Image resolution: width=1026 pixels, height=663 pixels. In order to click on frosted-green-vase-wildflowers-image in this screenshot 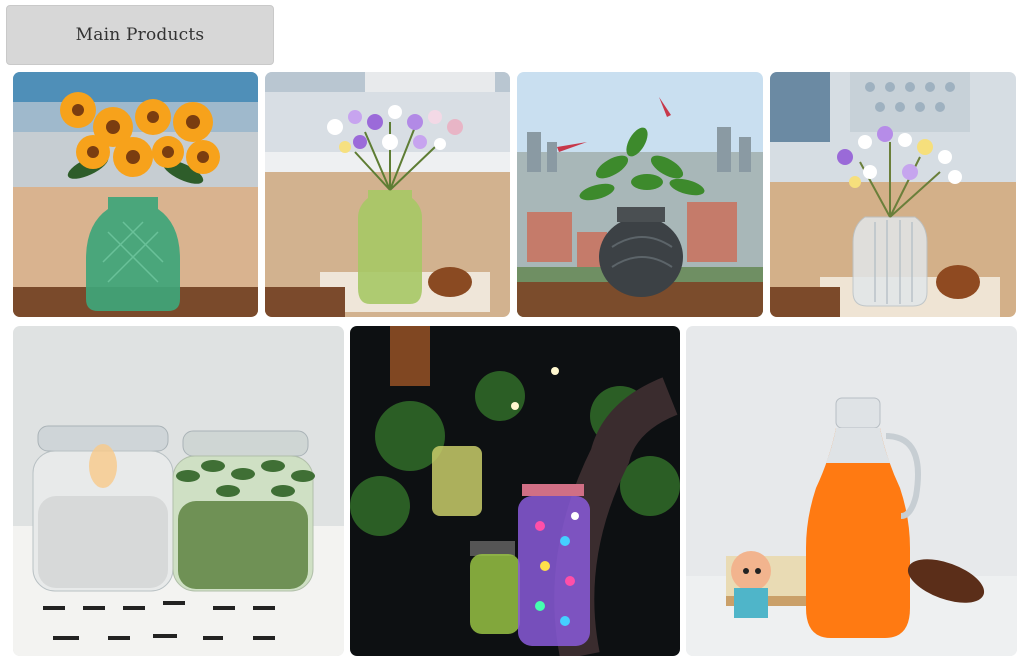, I will do `click(387, 194)`.